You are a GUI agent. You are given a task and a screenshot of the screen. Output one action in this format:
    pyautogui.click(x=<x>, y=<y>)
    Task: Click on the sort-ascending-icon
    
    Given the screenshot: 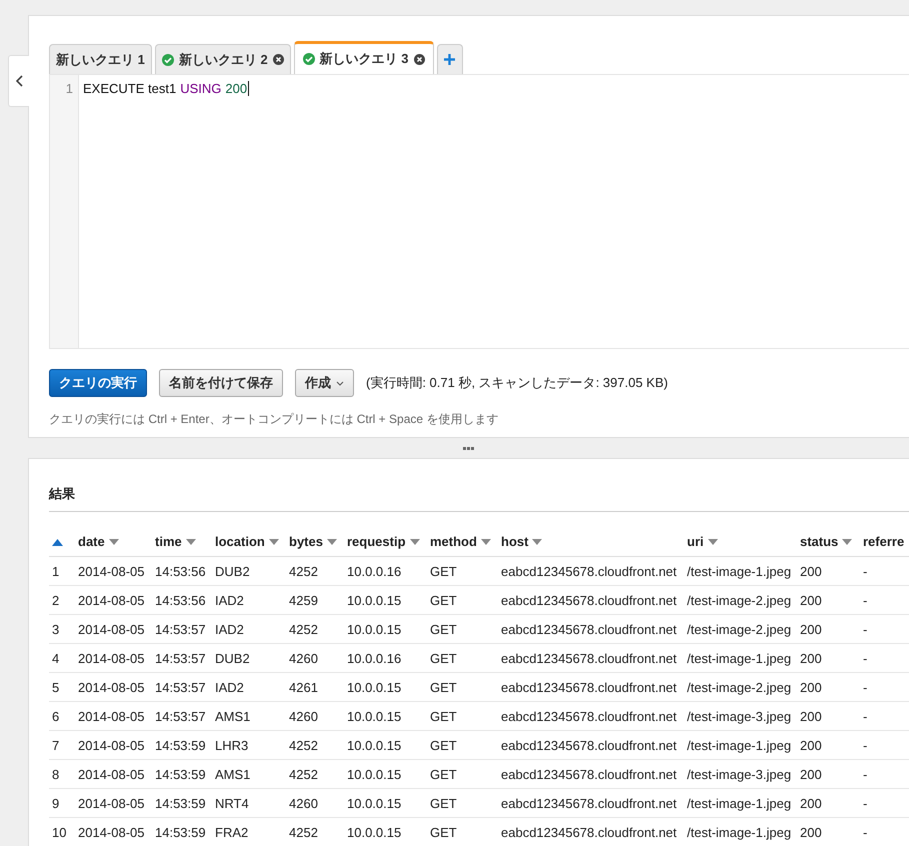 What is the action you would take?
    pyautogui.click(x=57, y=542)
    